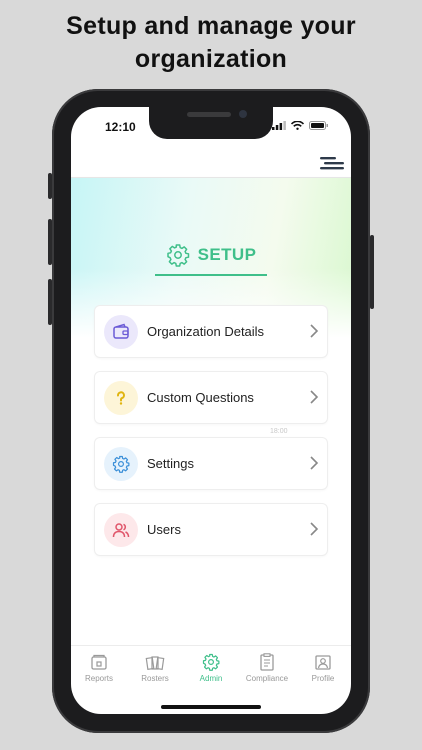 The height and width of the screenshot is (750, 422). I want to click on wallet-icon, so click(121, 331).